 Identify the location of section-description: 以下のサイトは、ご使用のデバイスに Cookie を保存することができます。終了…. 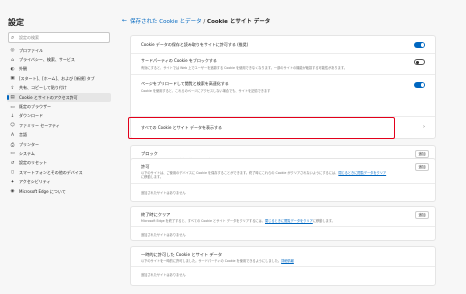
(263, 172).